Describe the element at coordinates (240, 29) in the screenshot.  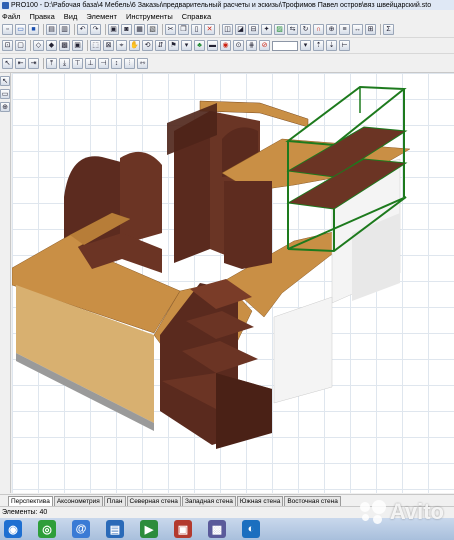
I see `ungroup-icon: ◪` at that location.